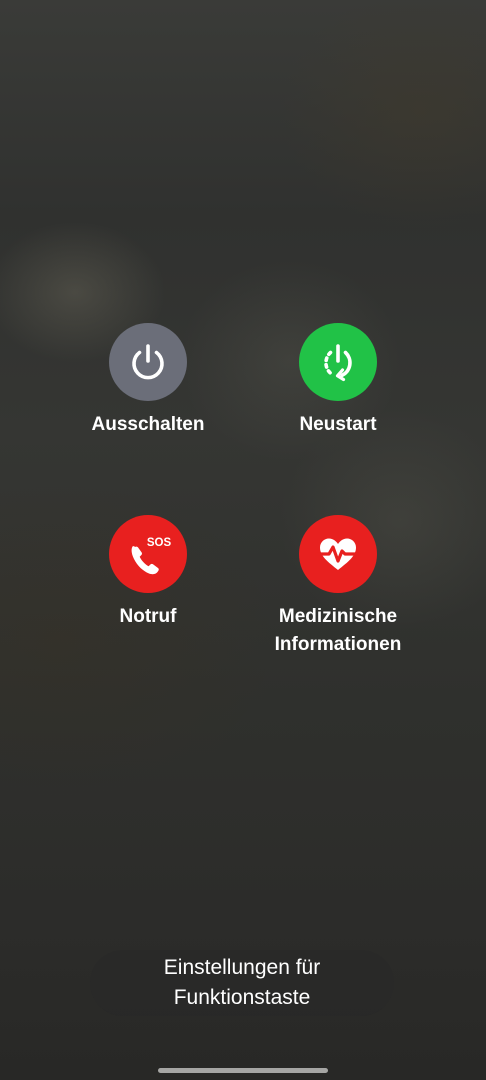 This screenshot has width=486, height=1080. What do you see at coordinates (148, 424) in the screenshot?
I see `power-off-label: Ausschalten` at bounding box center [148, 424].